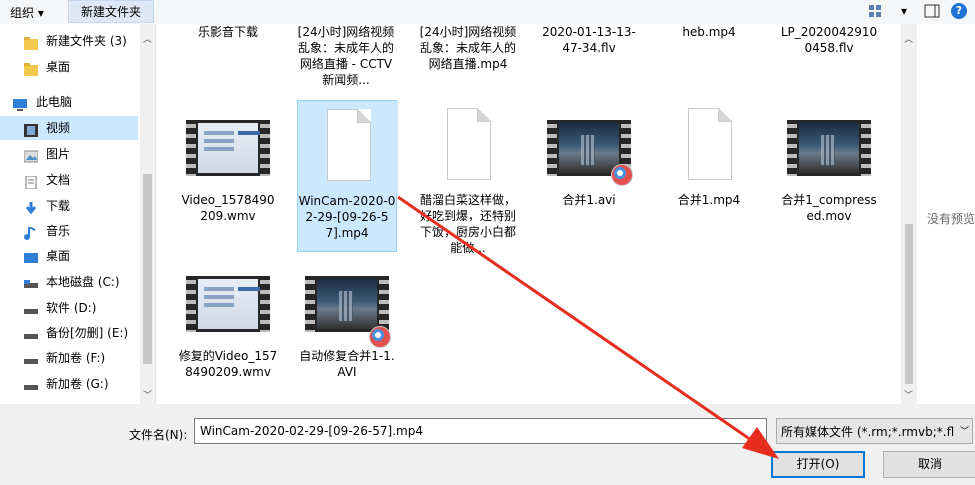 The image size is (975, 485). I want to click on file-label: 合并1.mp4, so click(709, 200).